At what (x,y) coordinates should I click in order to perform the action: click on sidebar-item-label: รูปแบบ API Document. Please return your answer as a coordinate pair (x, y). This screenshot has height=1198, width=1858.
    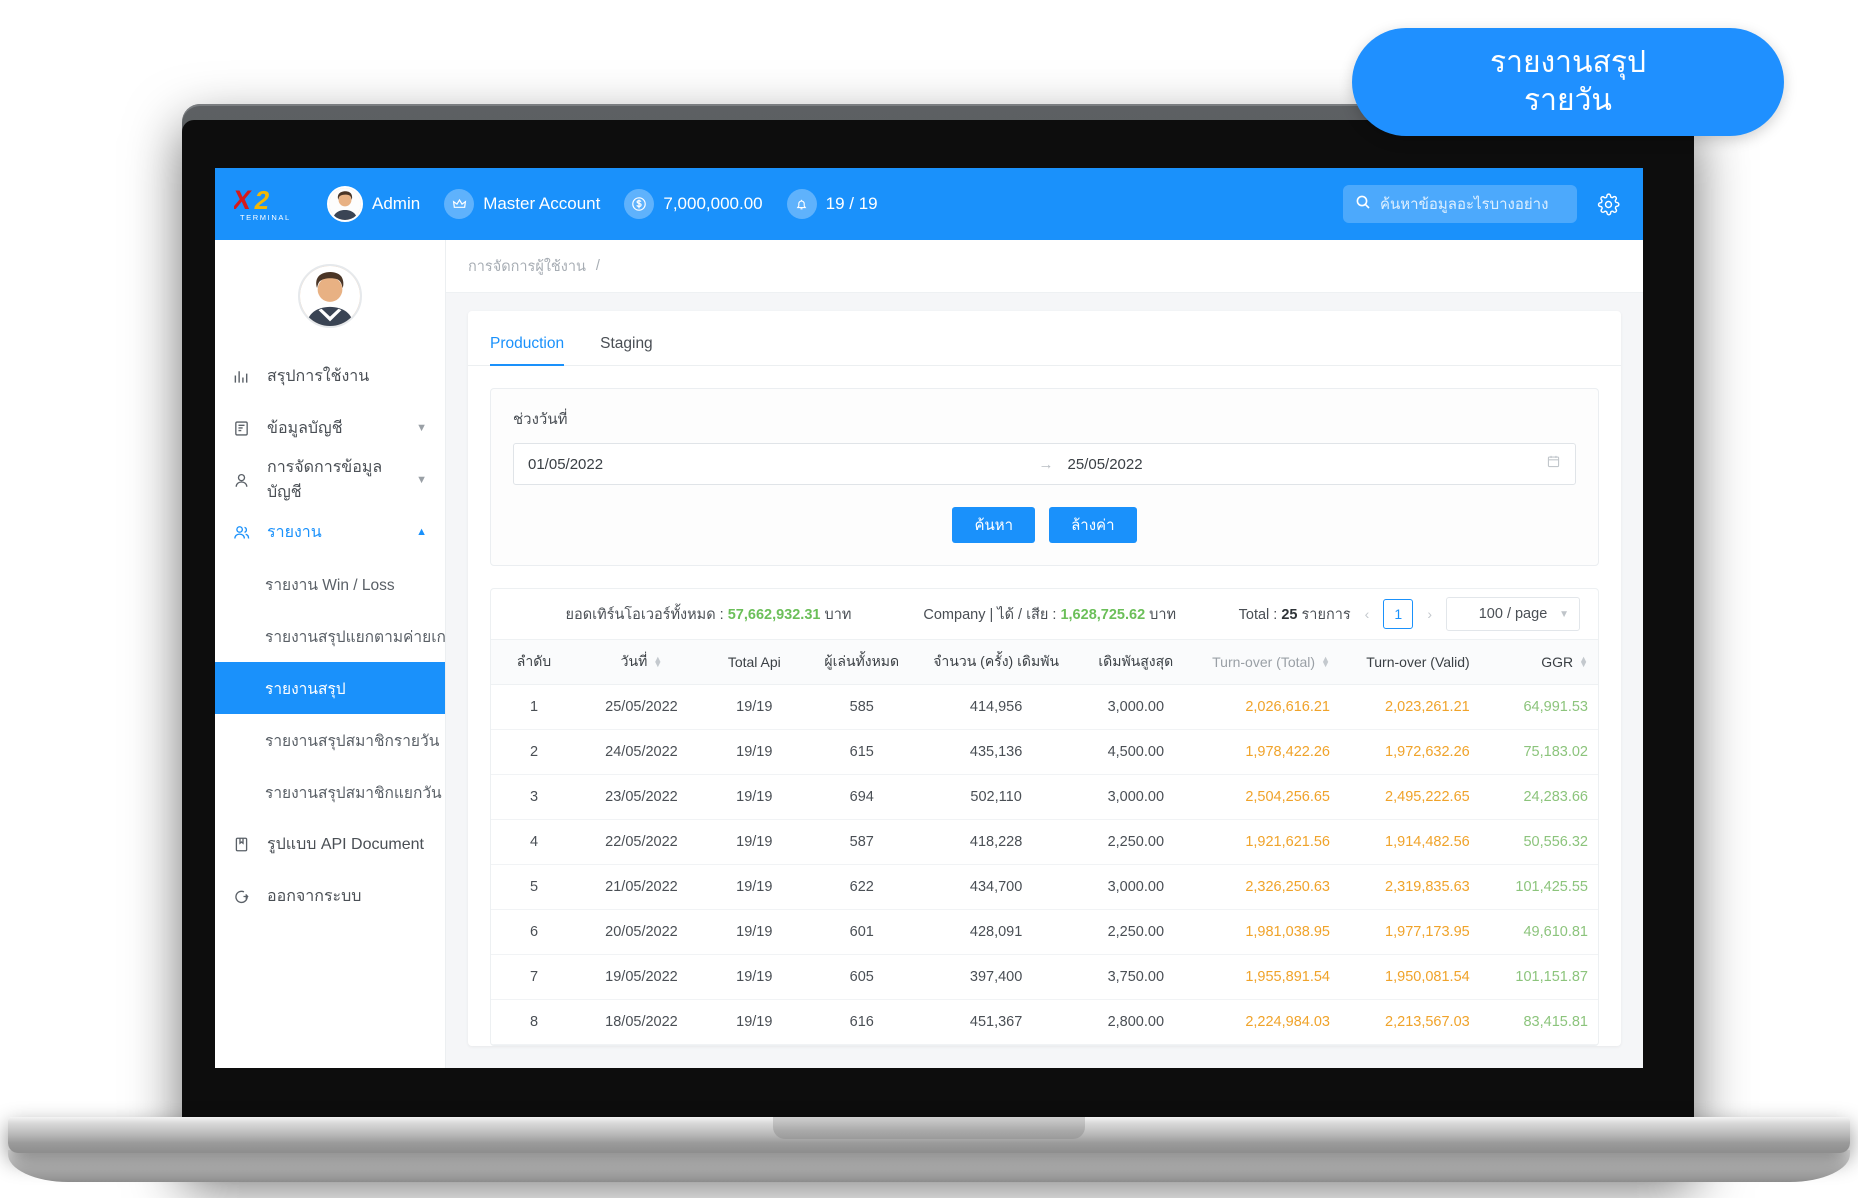
    Looking at the image, I should click on (345, 844).